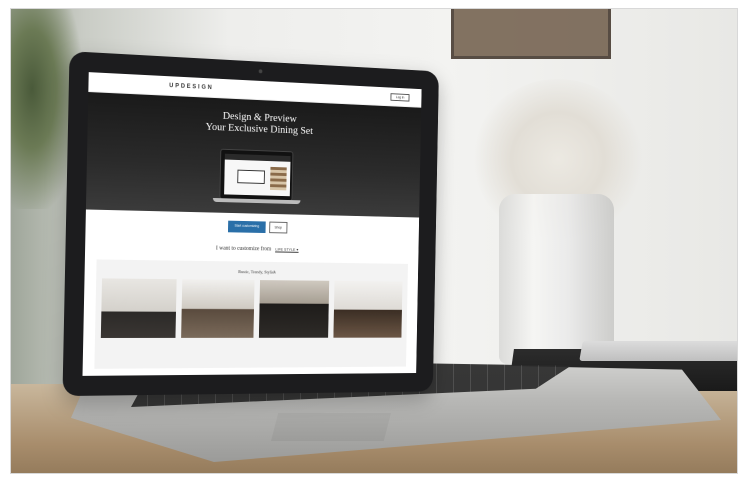 The height and width of the screenshot is (479, 741). Describe the element at coordinates (658, 351) in the screenshot. I see `tablet-device` at that location.